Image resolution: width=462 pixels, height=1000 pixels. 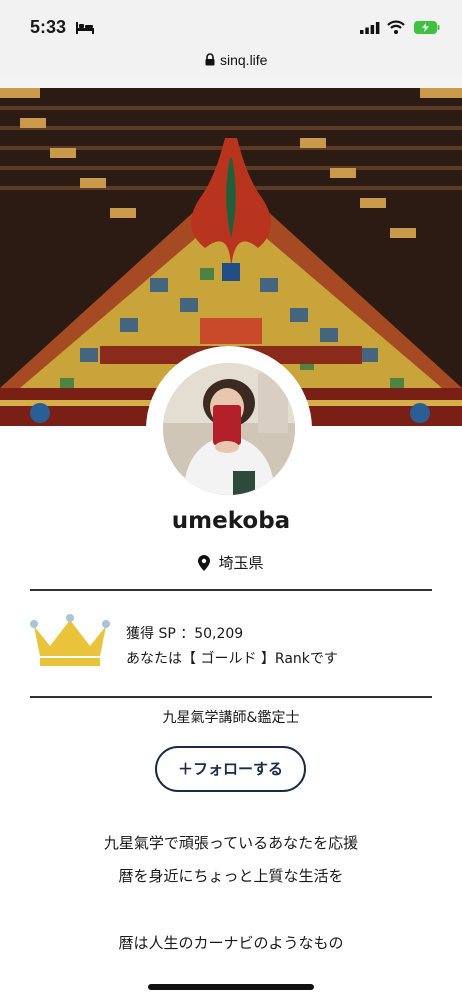 What do you see at coordinates (231, 843) in the screenshot?
I see `bio-line: 九星氣学で頑張っているあなたを応援` at bounding box center [231, 843].